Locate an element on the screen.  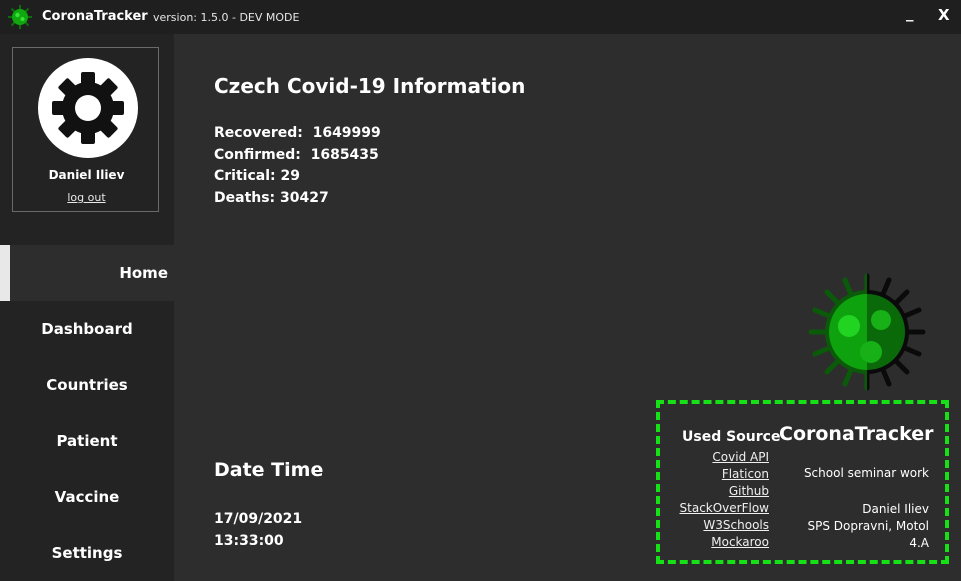
version-label: version: 1.5.0 - DEV MODE is located at coordinates (226, 17).